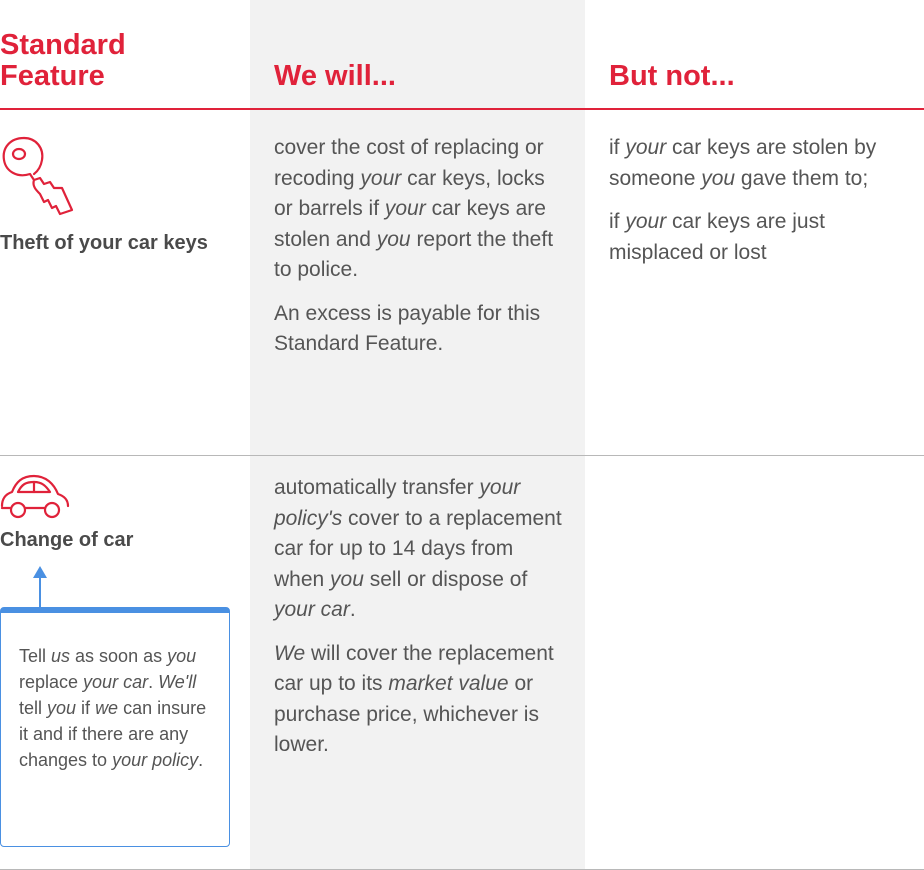 The height and width of the screenshot is (870, 924). What do you see at coordinates (462, 455) in the screenshot?
I see `row-divider` at bounding box center [462, 455].